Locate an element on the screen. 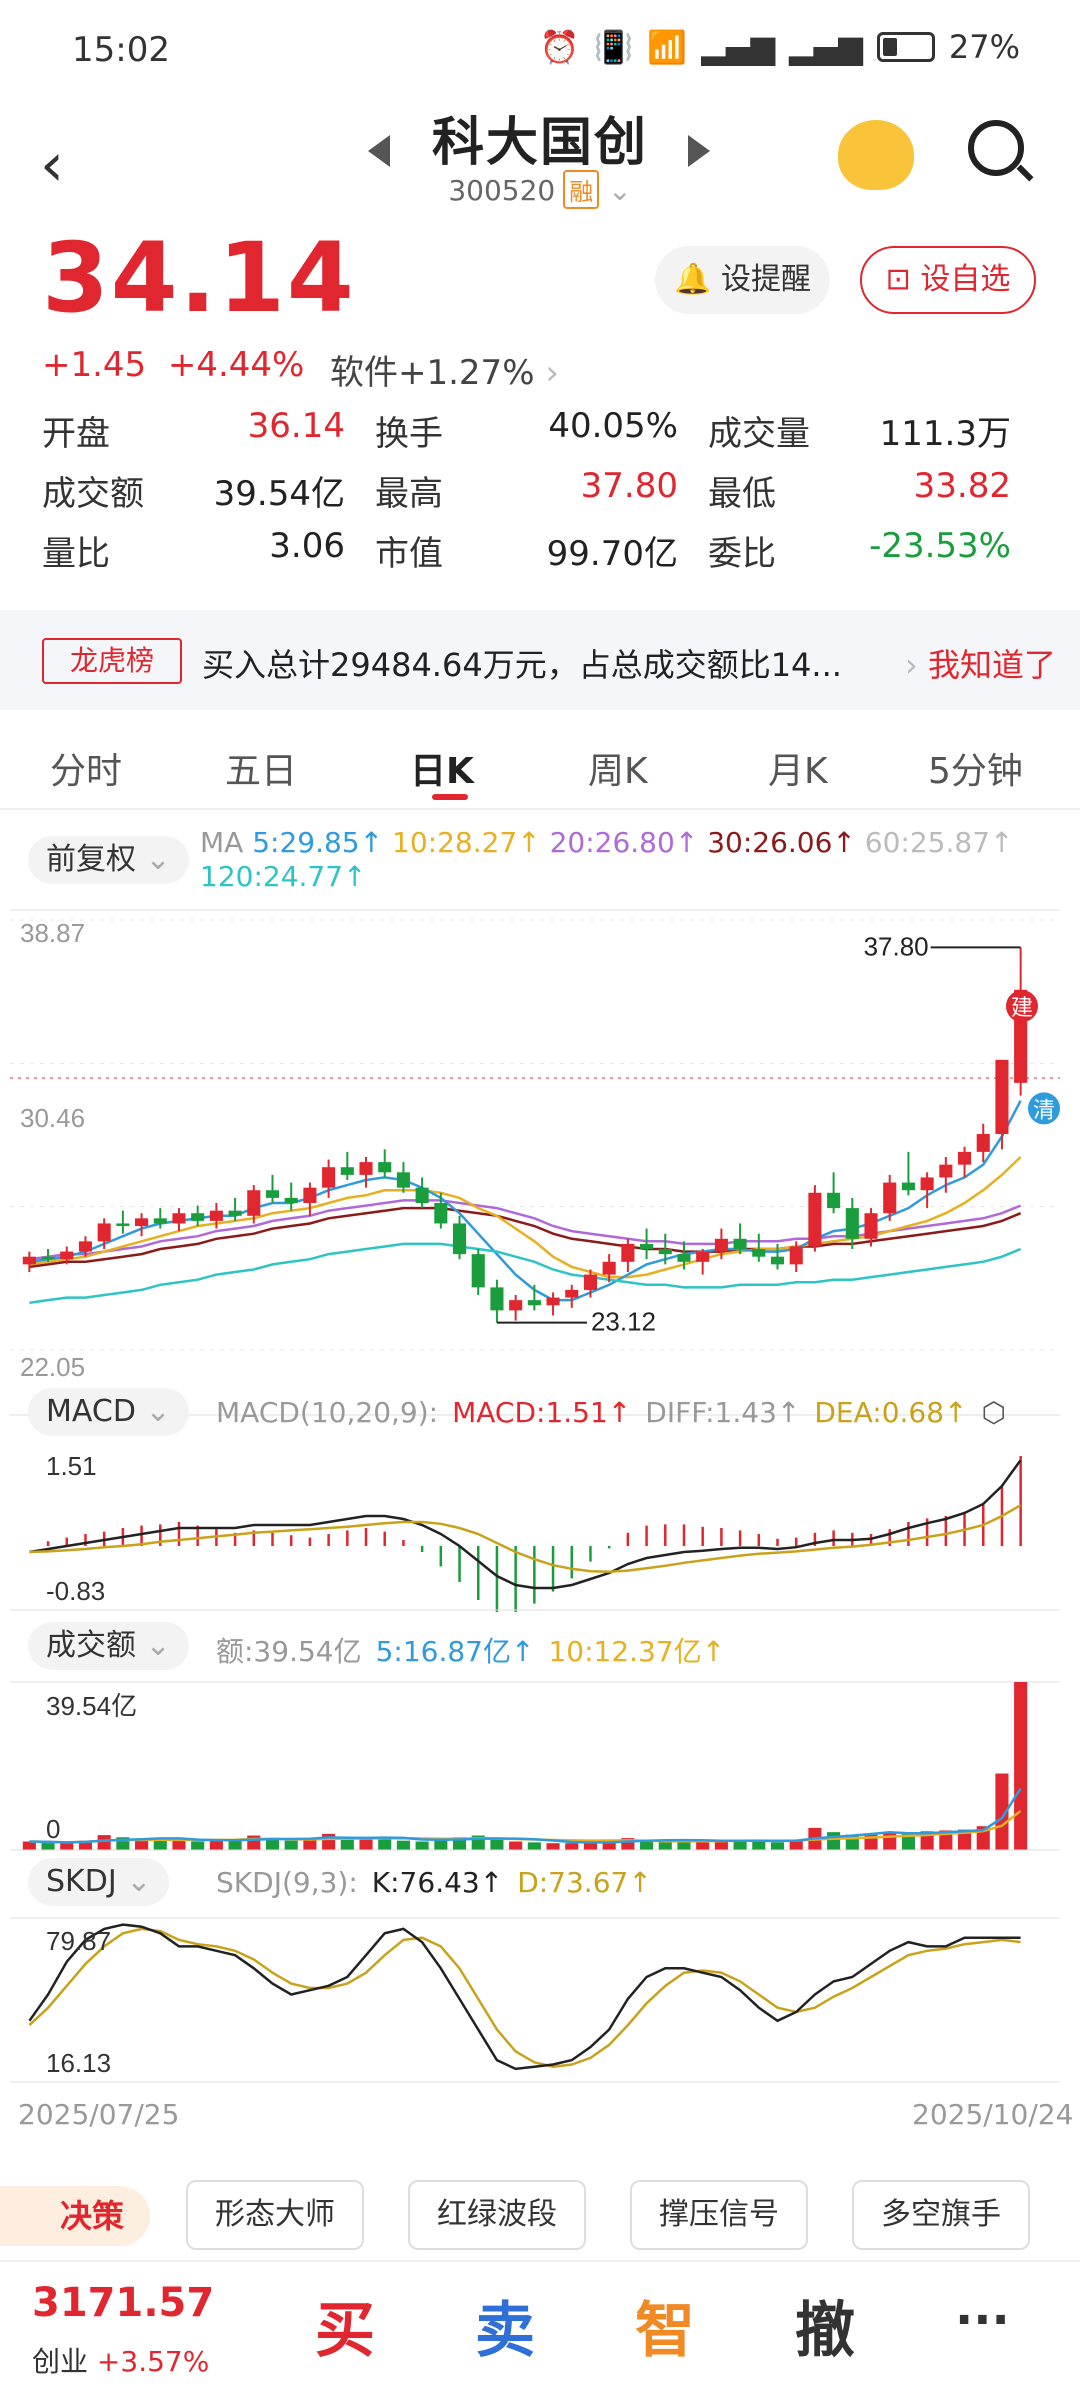 This screenshot has height=2400, width=1080. stat-label: 成交额 is located at coordinates (93, 493).